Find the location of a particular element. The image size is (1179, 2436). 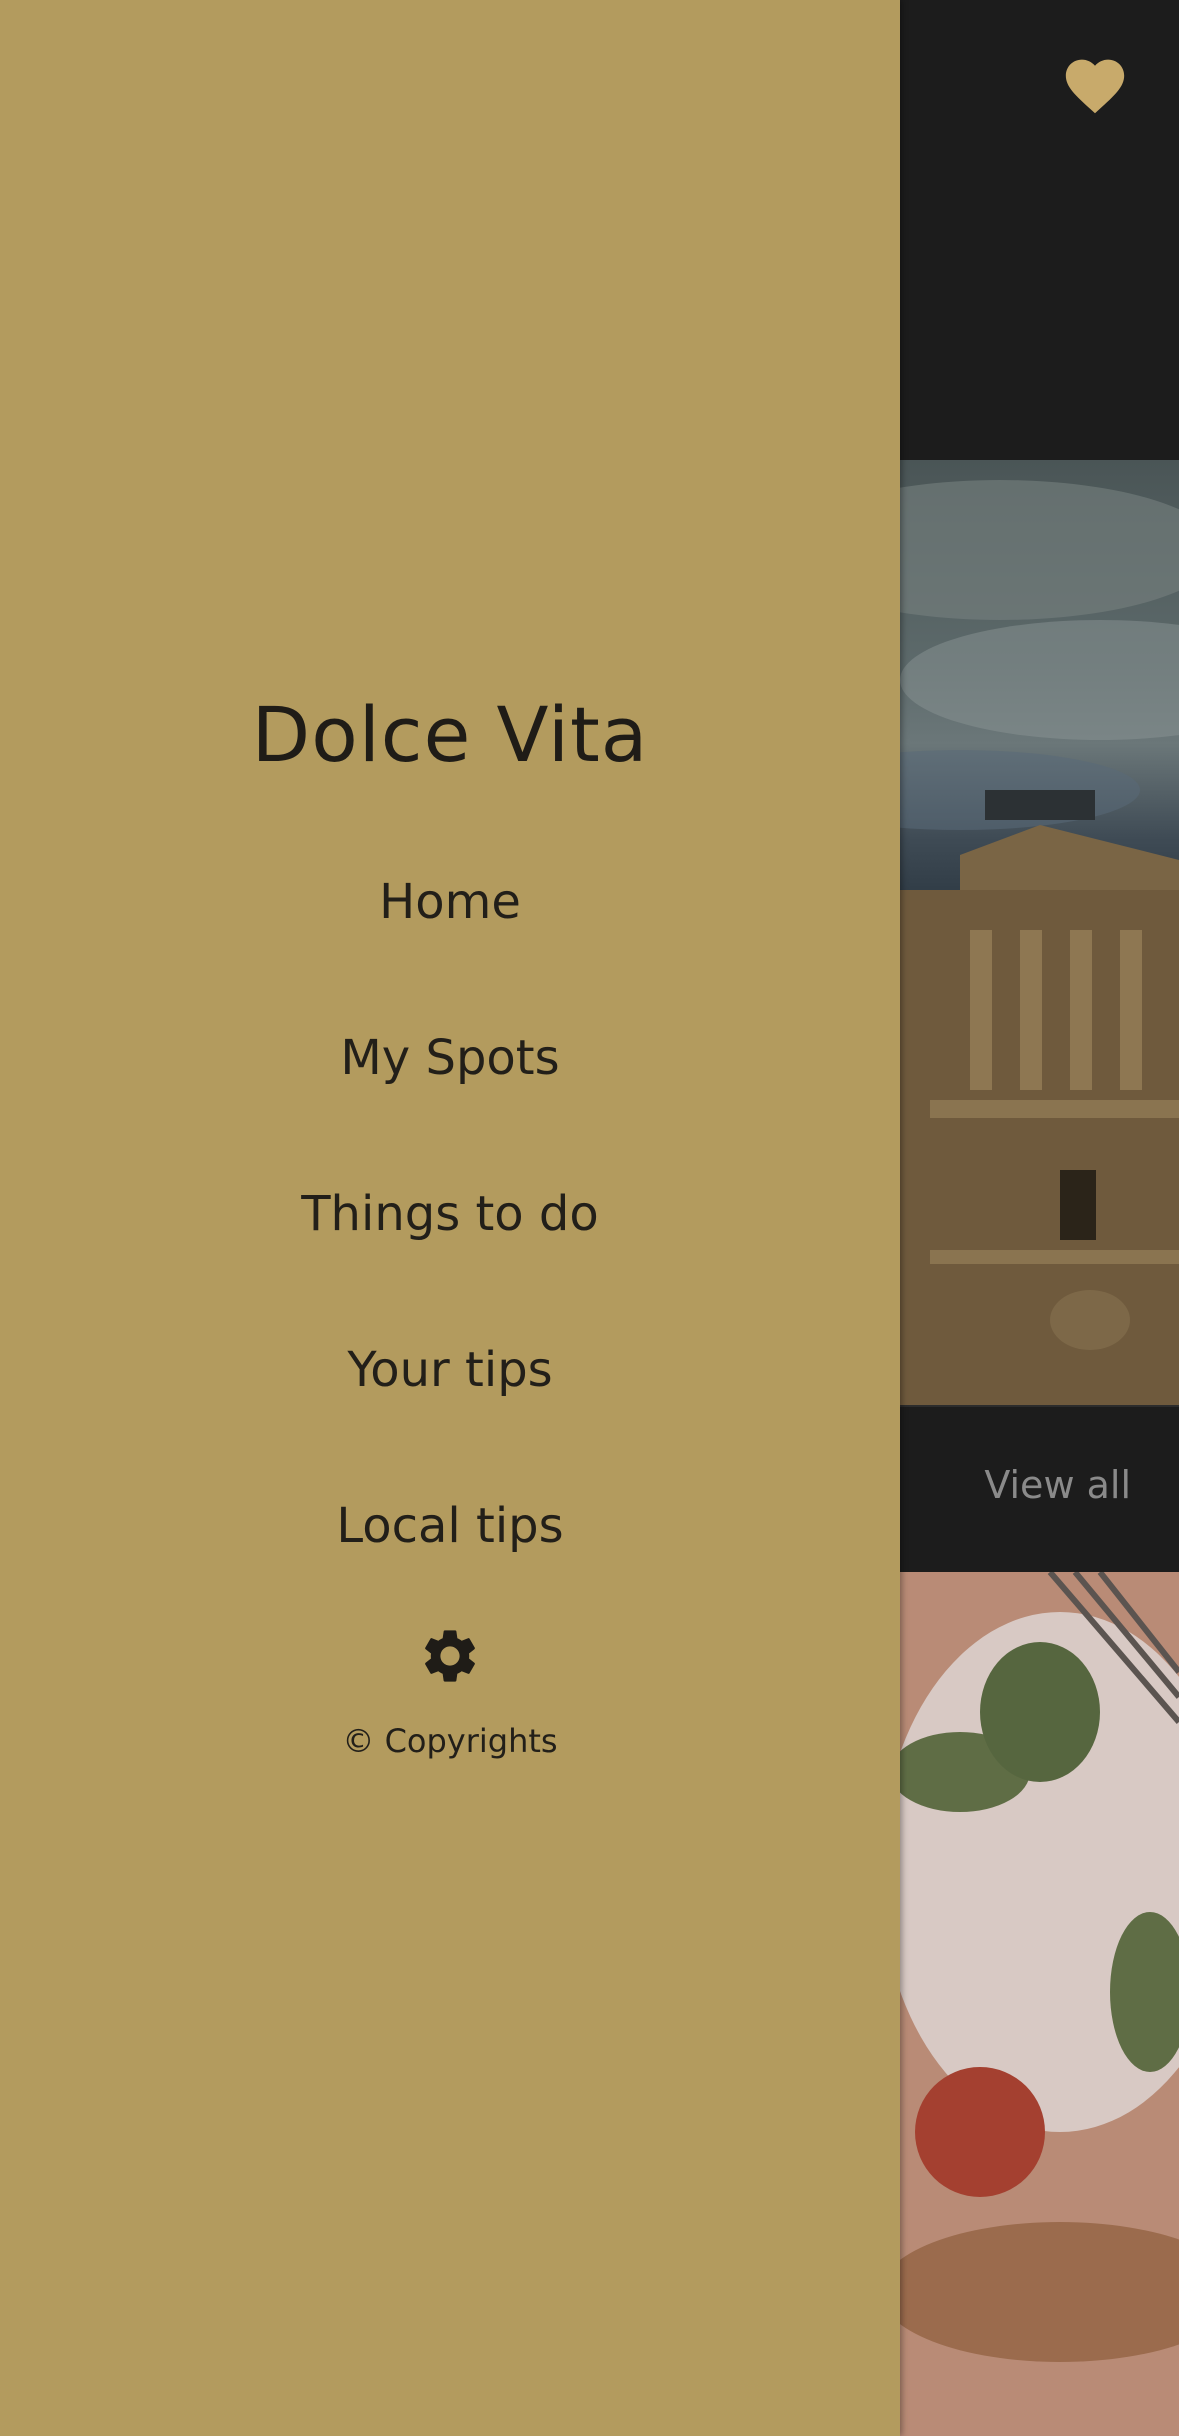

menu-item-things-to-do: Things to do is located at coordinates (450, 1250).